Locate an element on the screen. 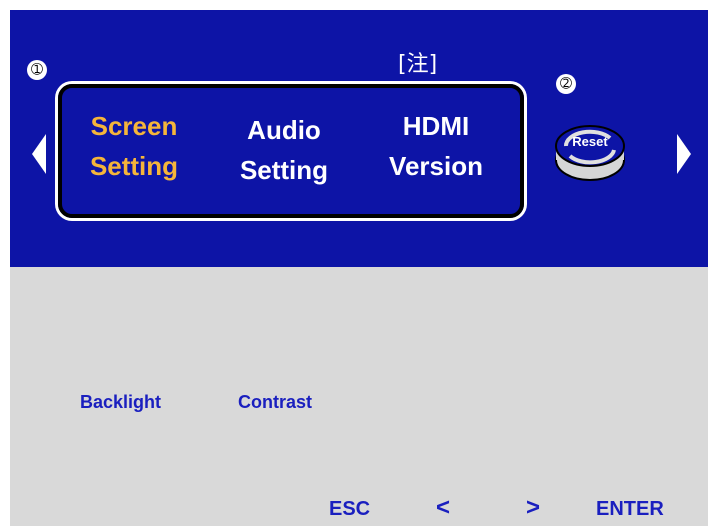 This screenshot has width=708, height=526. reset-icon is located at coordinates (590, 153).